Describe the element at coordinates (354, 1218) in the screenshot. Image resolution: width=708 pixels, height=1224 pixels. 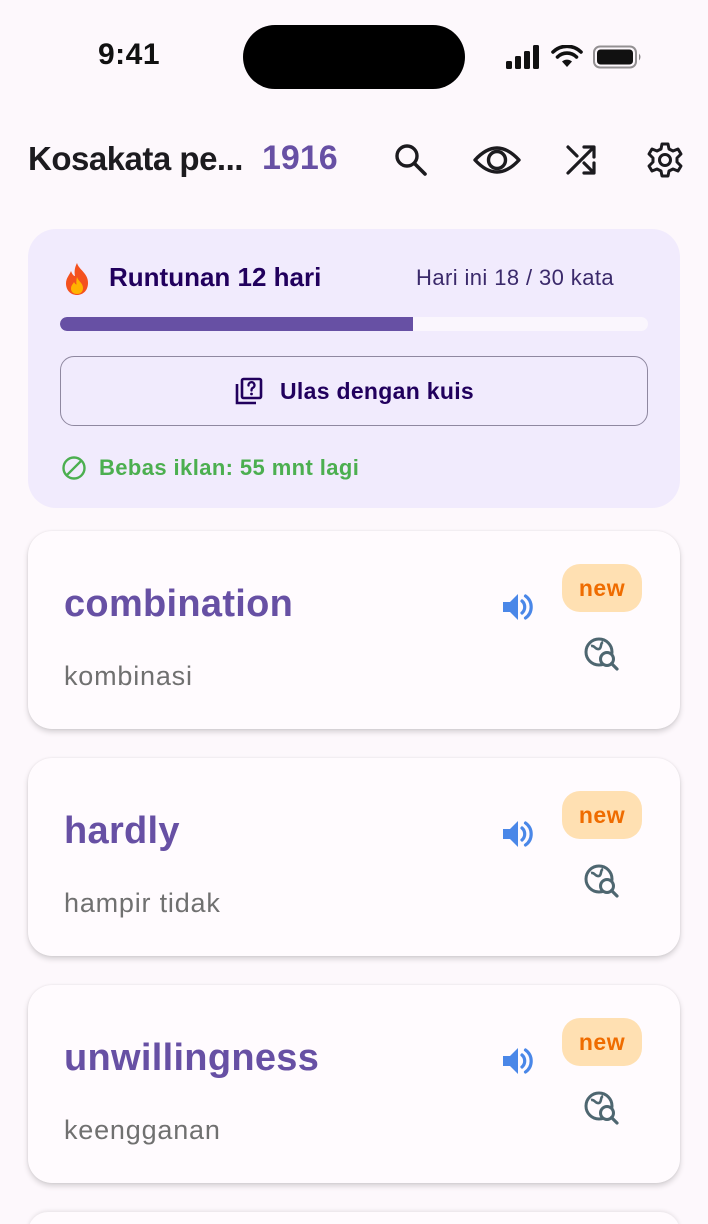
I see `word-card-partial` at that location.